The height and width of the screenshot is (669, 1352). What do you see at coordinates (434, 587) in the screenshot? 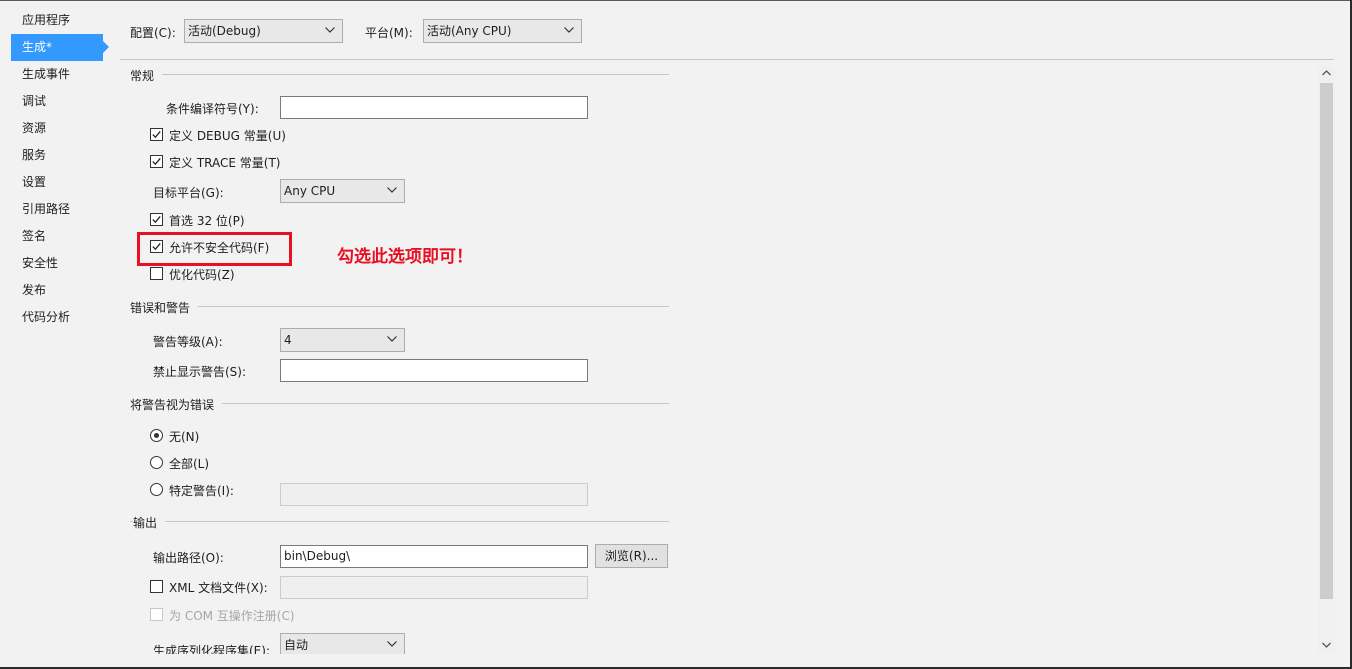
I see `xml-doc-input` at bounding box center [434, 587].